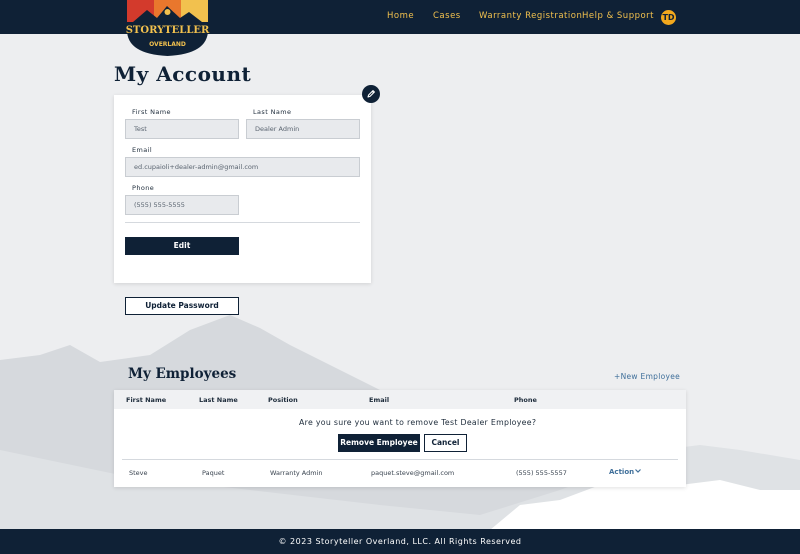  I want to click on edit-button: Edit, so click(182, 246).